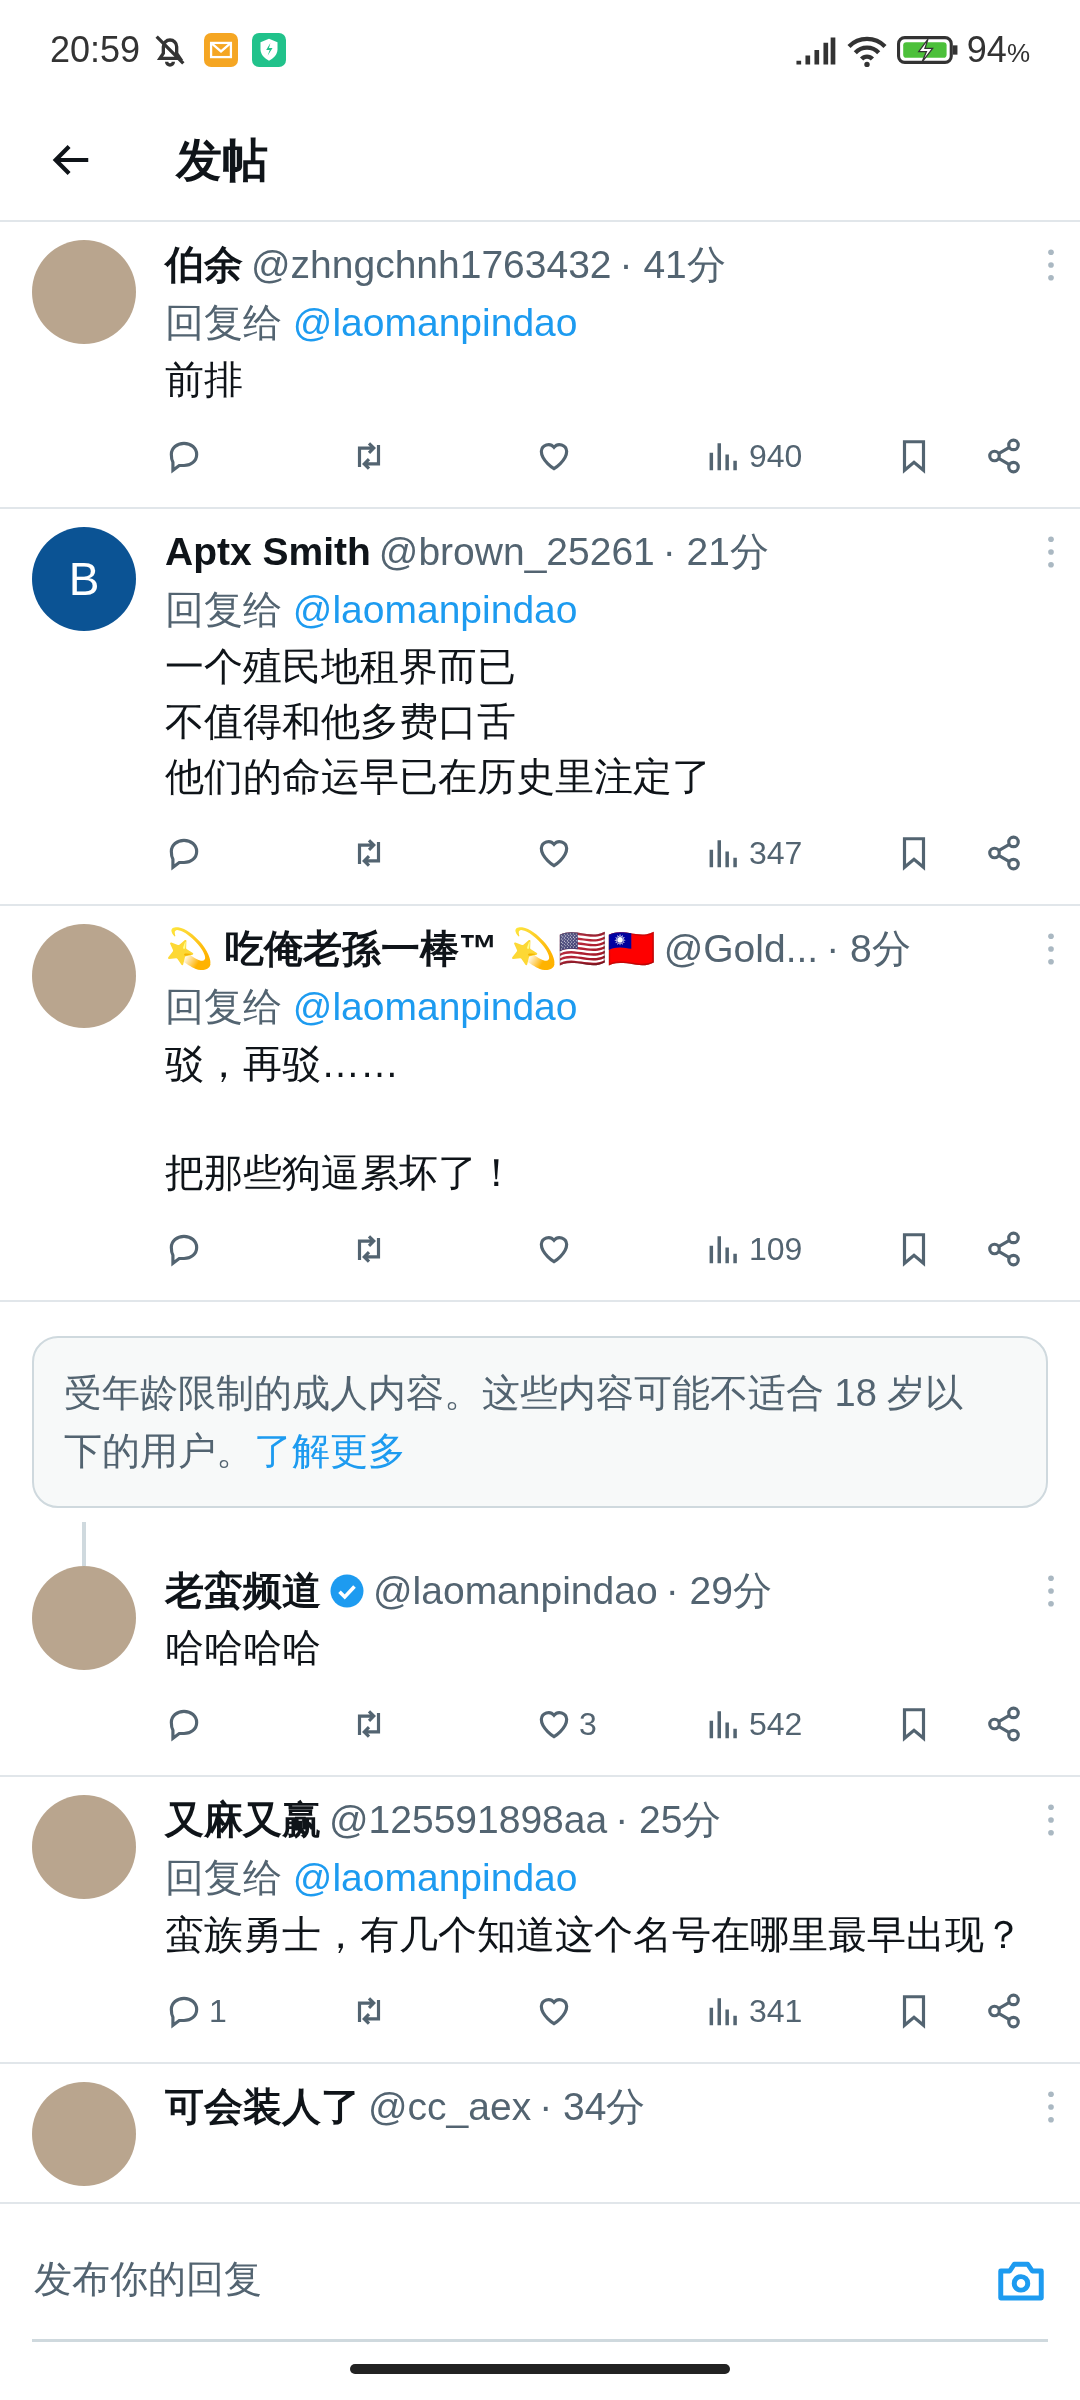 The height and width of the screenshot is (2400, 1080). Describe the element at coordinates (715, 552) in the screenshot. I see `post-time: · 21分` at that location.